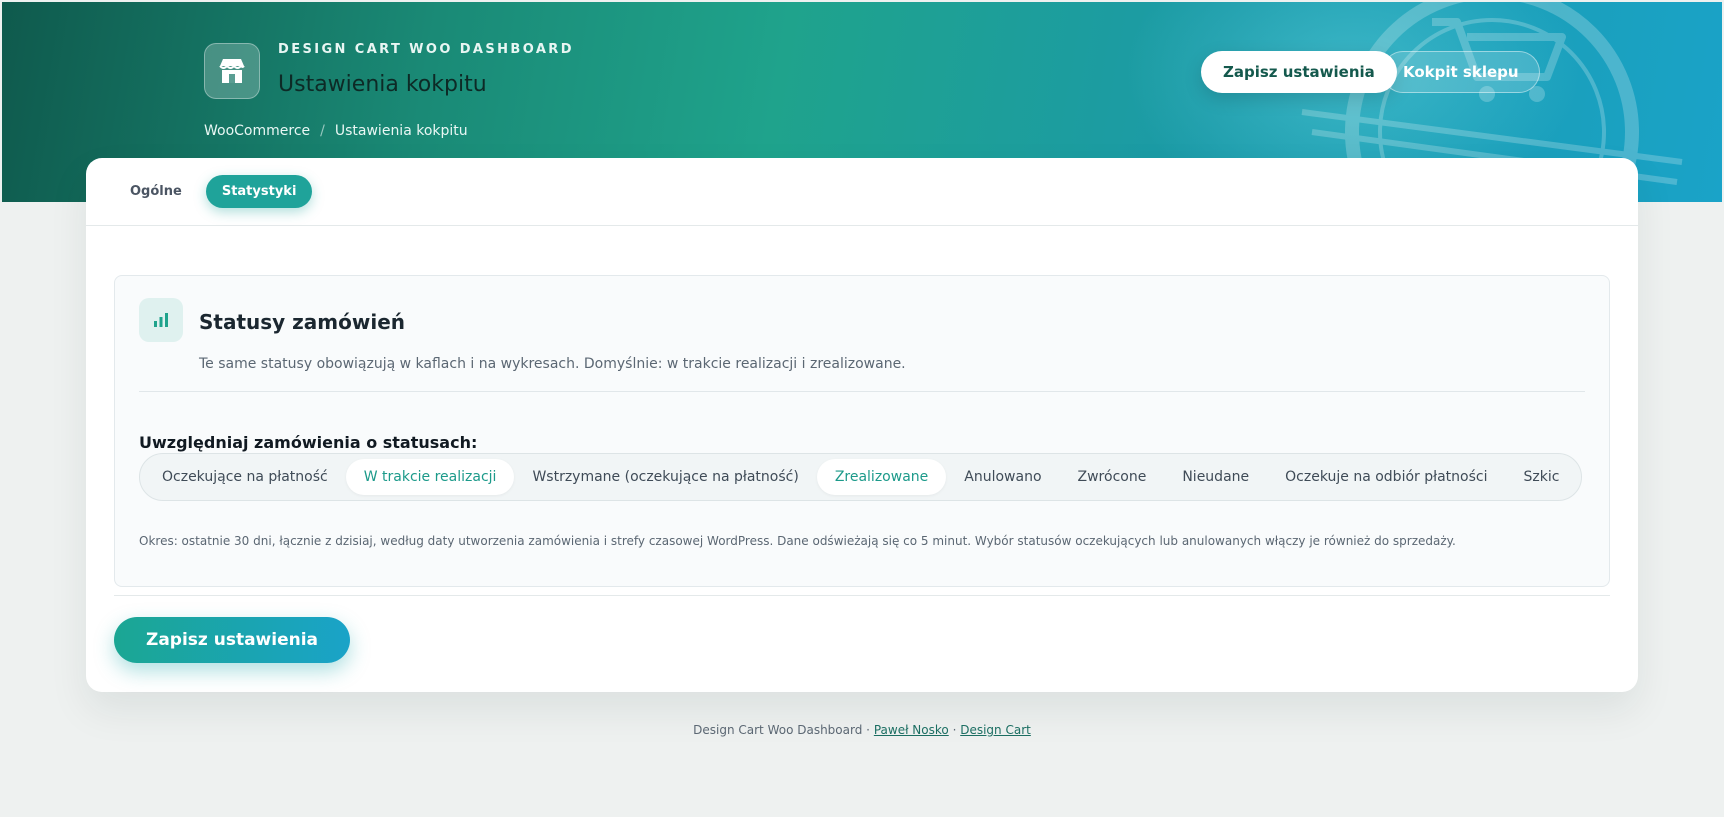 The image size is (1724, 817). What do you see at coordinates (881, 477) in the screenshot?
I see `status-option-completed: Zrealizowane` at bounding box center [881, 477].